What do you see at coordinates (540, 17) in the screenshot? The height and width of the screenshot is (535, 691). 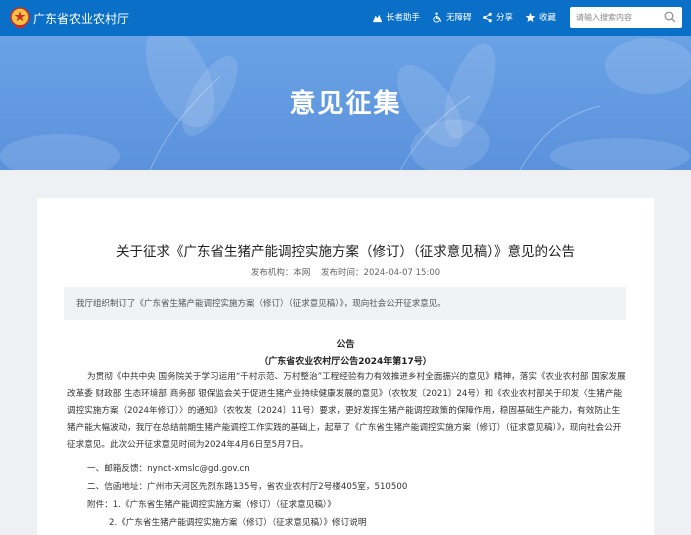 I see `favorite-button: 收藏` at bounding box center [540, 17].